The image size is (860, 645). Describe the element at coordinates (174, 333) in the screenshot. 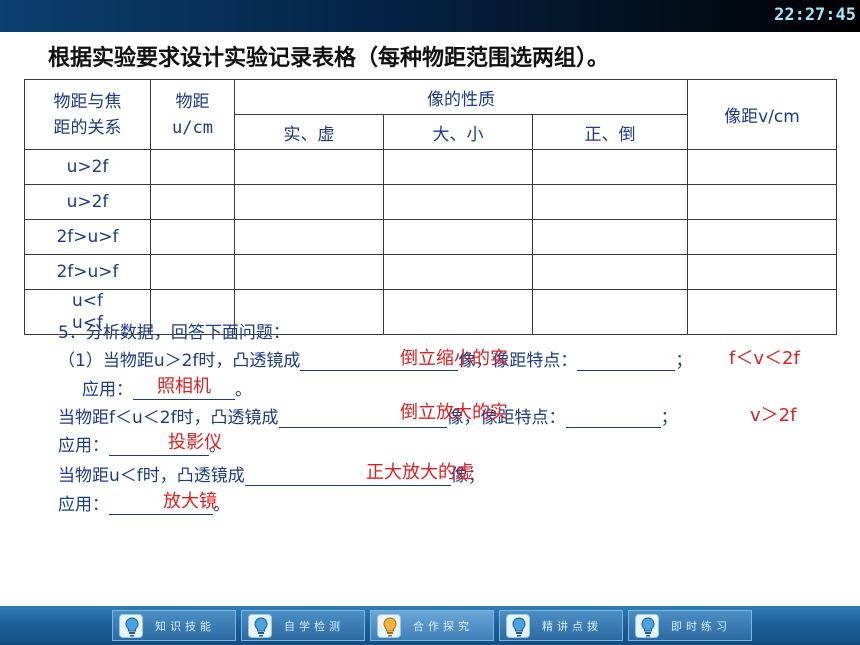

I see `qa-heading: 5．分析数据，回答下面问题：` at that location.